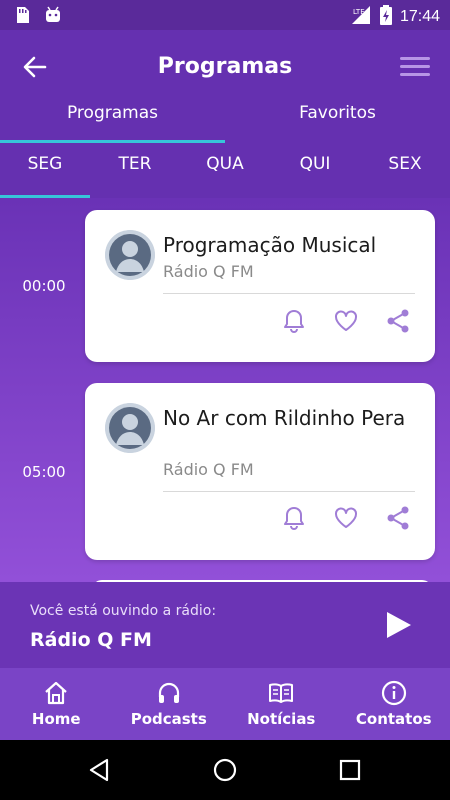 The width and height of the screenshot is (450, 800). Describe the element at coordinates (385, 17) in the screenshot. I see `battery-icon` at that location.